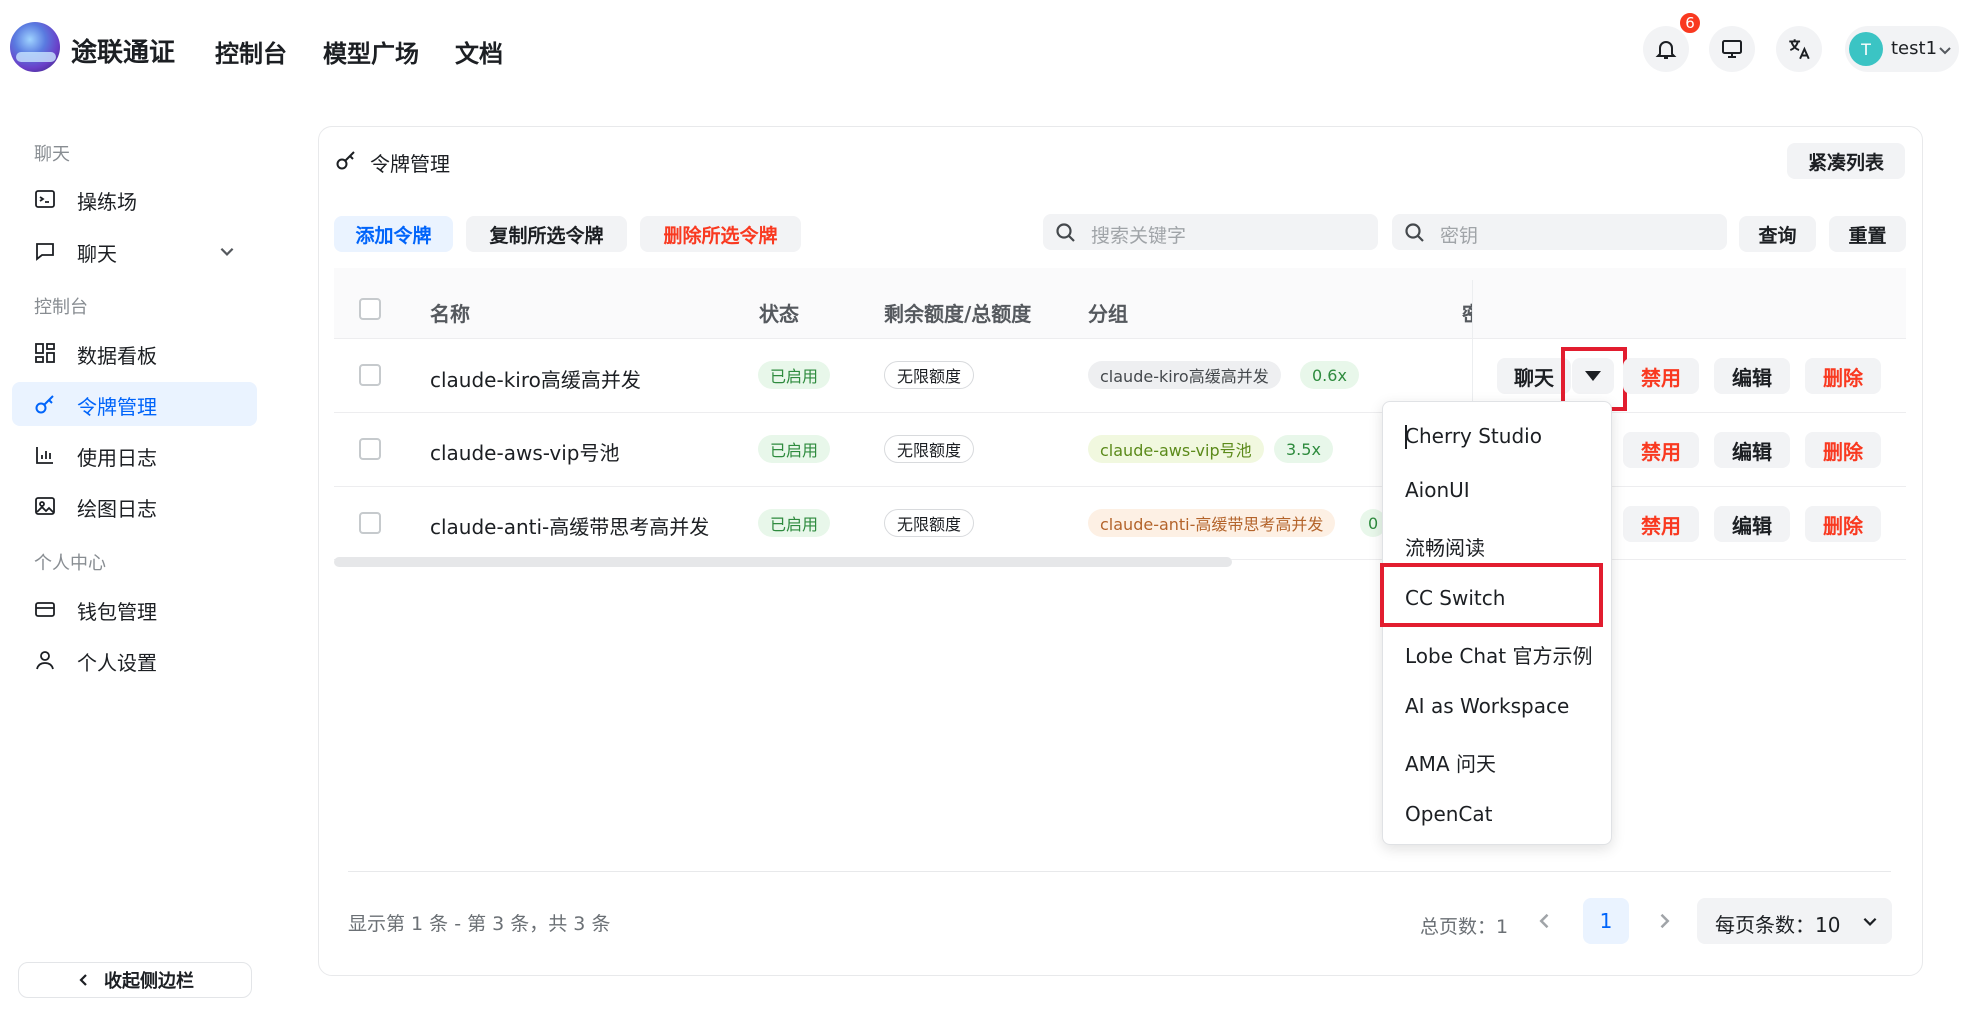 The image size is (1971, 1016). I want to click on sidebar-item-draw-log: 绘图日志, so click(134, 506).